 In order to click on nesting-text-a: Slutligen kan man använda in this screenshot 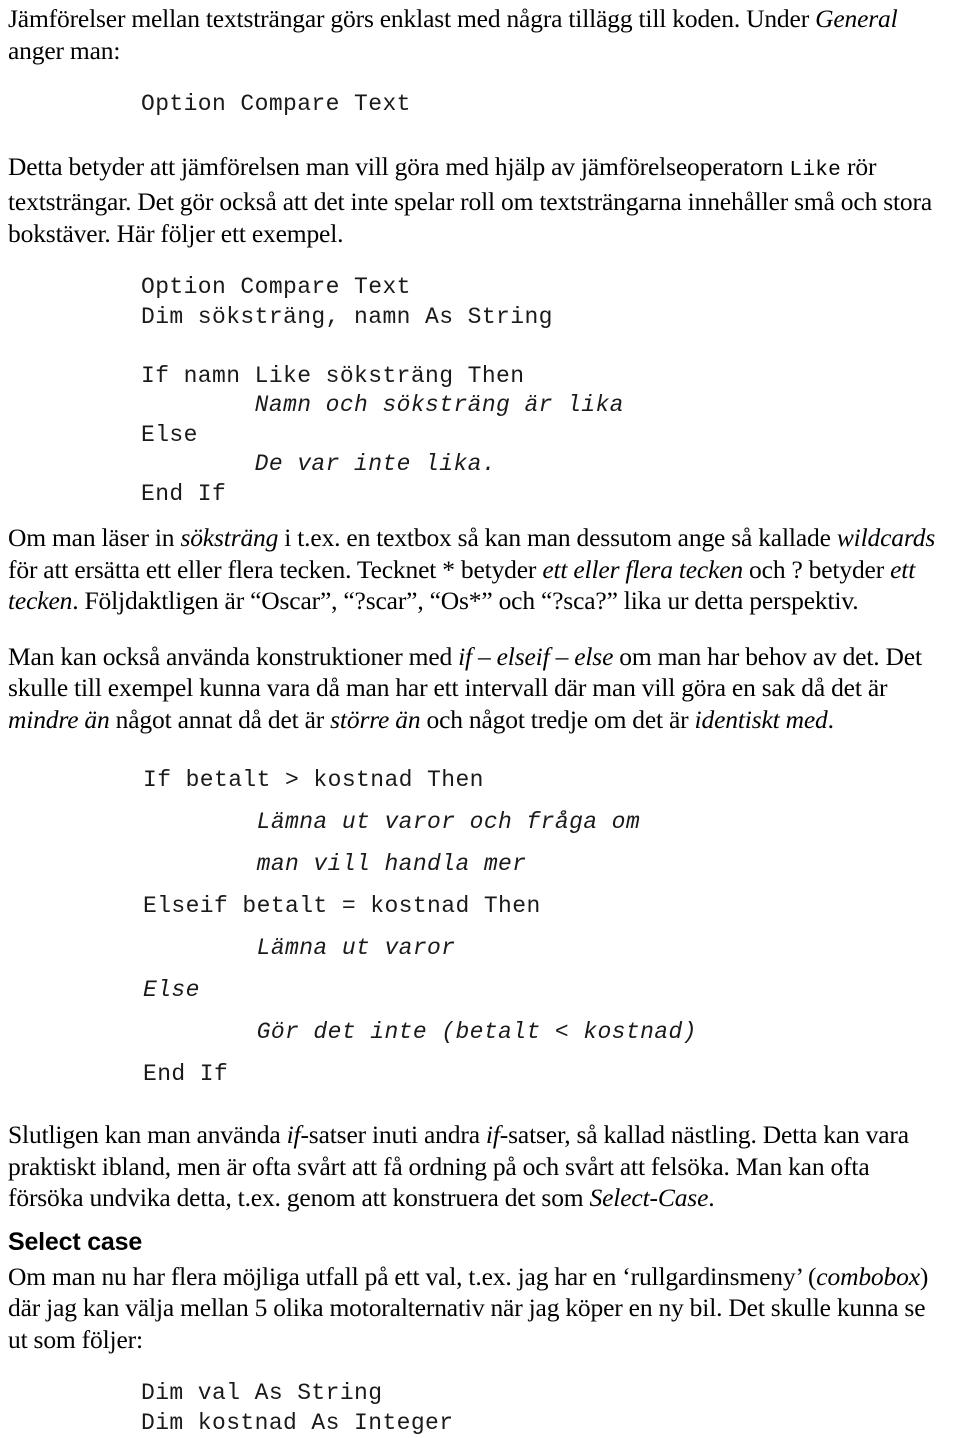, I will do `click(147, 1134)`.